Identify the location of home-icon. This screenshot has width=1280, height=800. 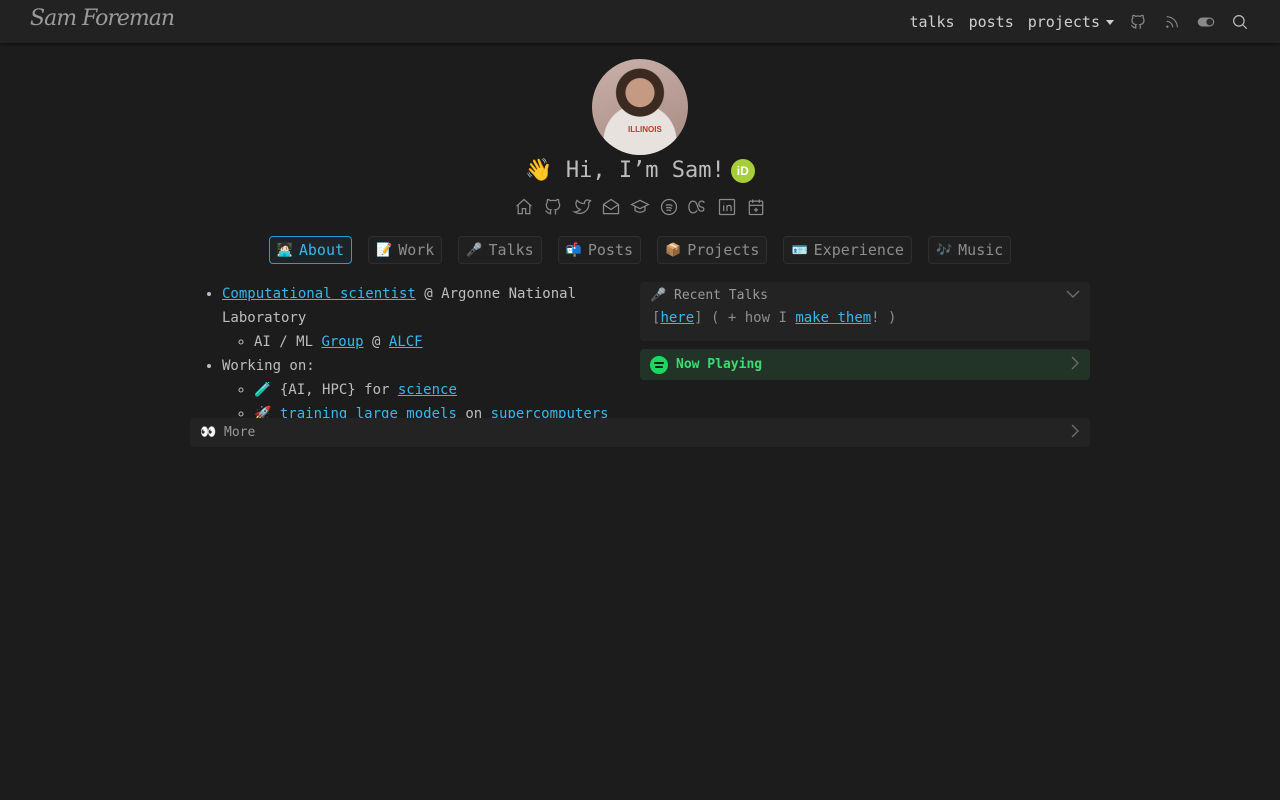
(524, 207).